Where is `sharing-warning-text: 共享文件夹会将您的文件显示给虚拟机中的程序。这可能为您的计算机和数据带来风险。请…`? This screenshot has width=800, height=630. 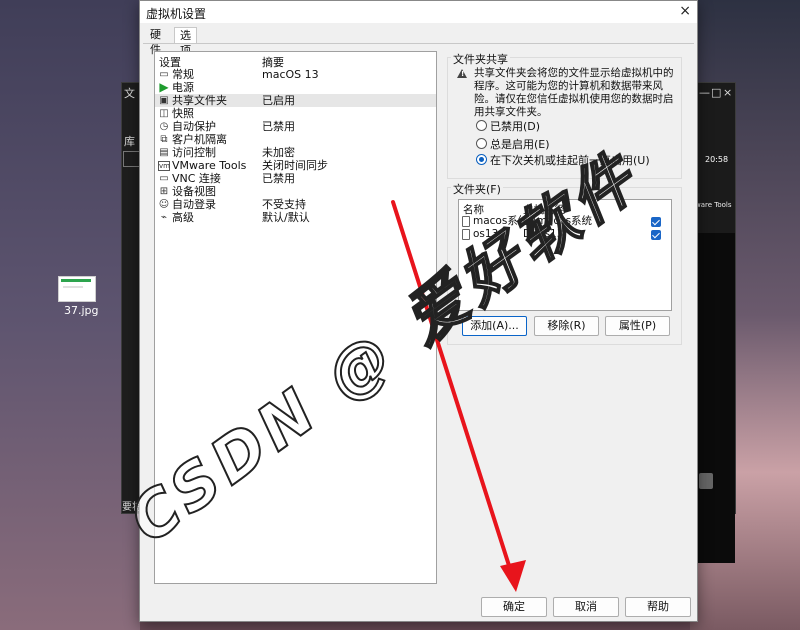 sharing-warning-text: 共享文件夹会将您的文件显示给虚拟机中的程序。这可能为您的计算机和数据带来风险。请… is located at coordinates (574, 92).